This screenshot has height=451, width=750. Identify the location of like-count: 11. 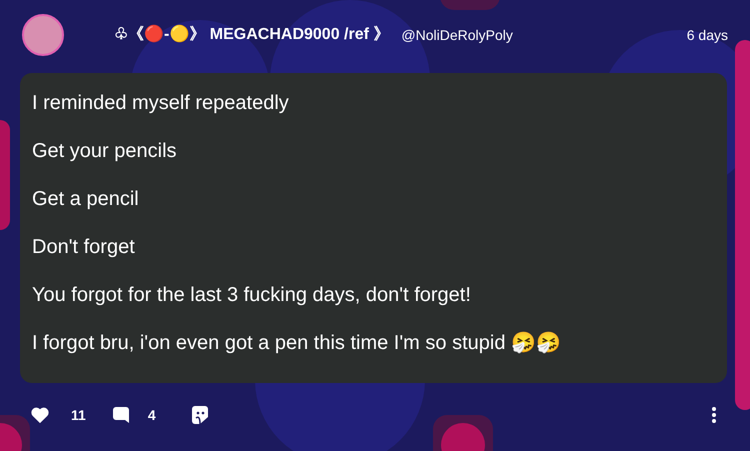
(78, 415).